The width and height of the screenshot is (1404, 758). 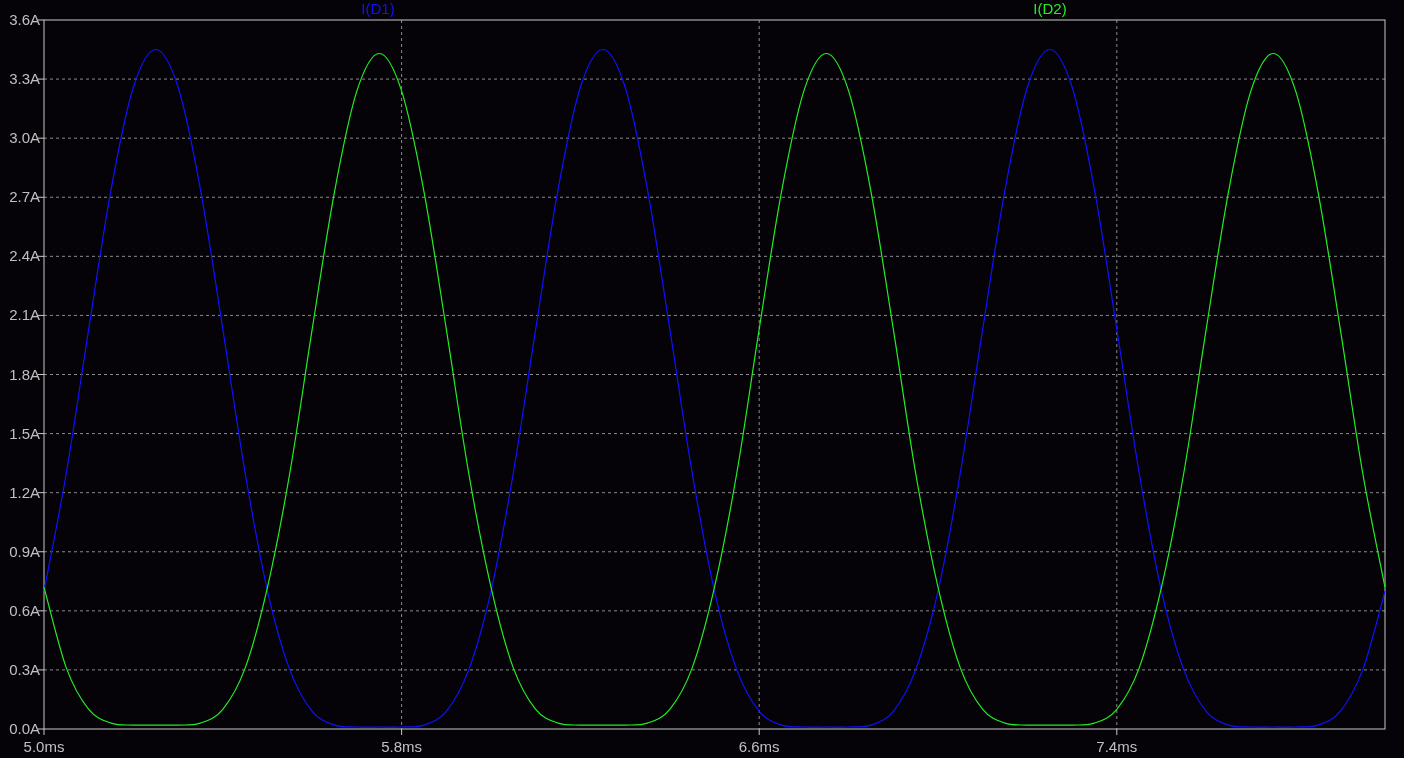 I want to click on y-tick-label: 0.3A, so click(x=24, y=669).